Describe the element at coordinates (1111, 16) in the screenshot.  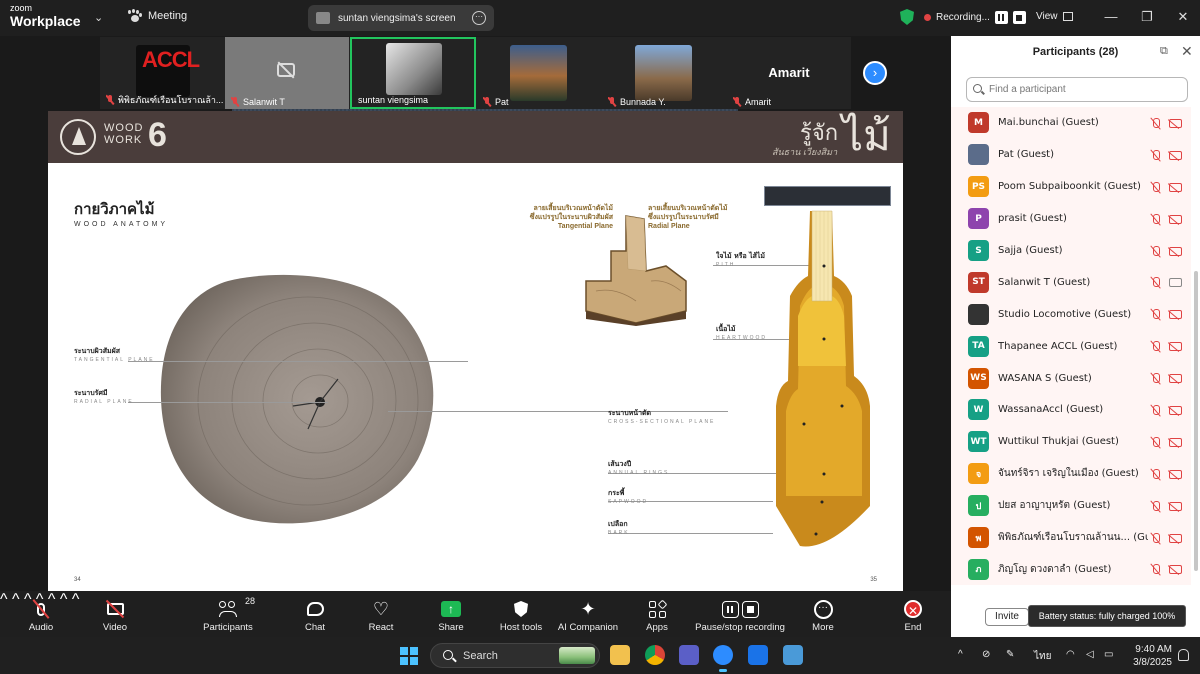
I see `minimize-icon: —` at that location.